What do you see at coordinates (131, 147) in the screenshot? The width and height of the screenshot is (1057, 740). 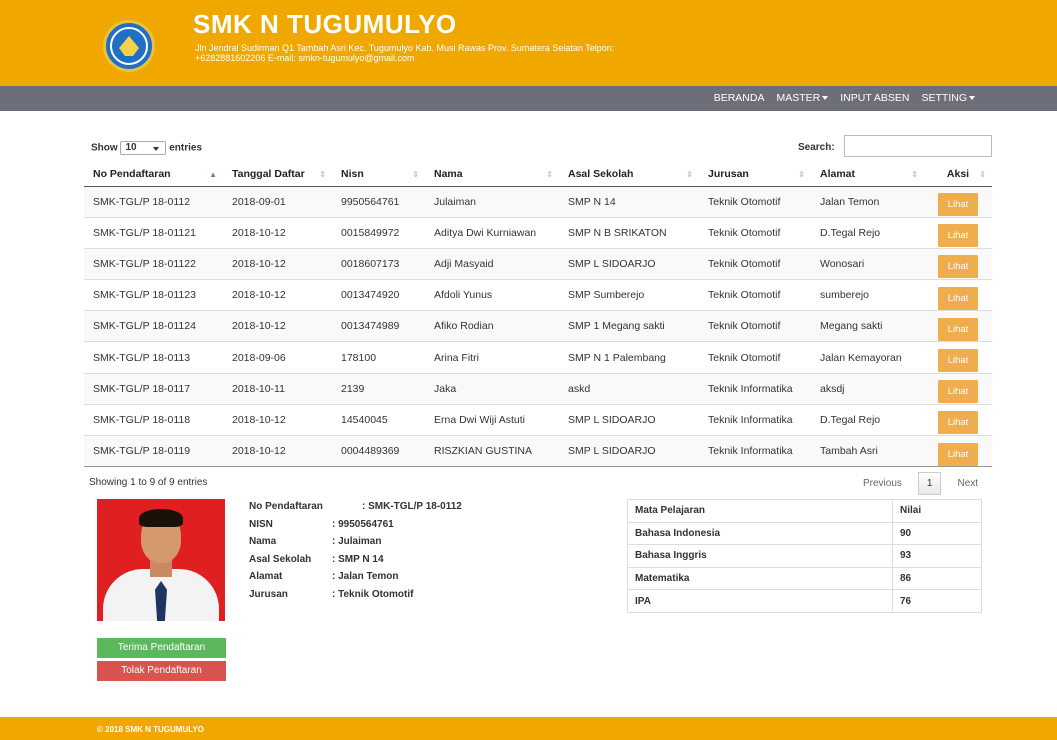 I see `entries-select-value: 10` at bounding box center [131, 147].